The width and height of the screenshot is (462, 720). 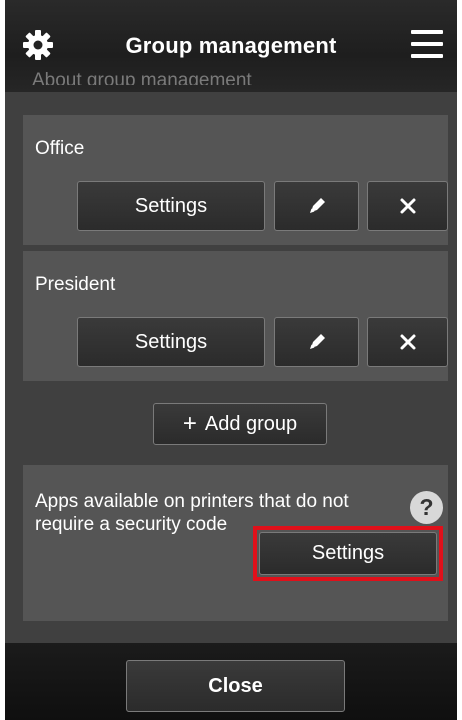 What do you see at coordinates (427, 44) in the screenshot?
I see `hamburger-menu-icon` at bounding box center [427, 44].